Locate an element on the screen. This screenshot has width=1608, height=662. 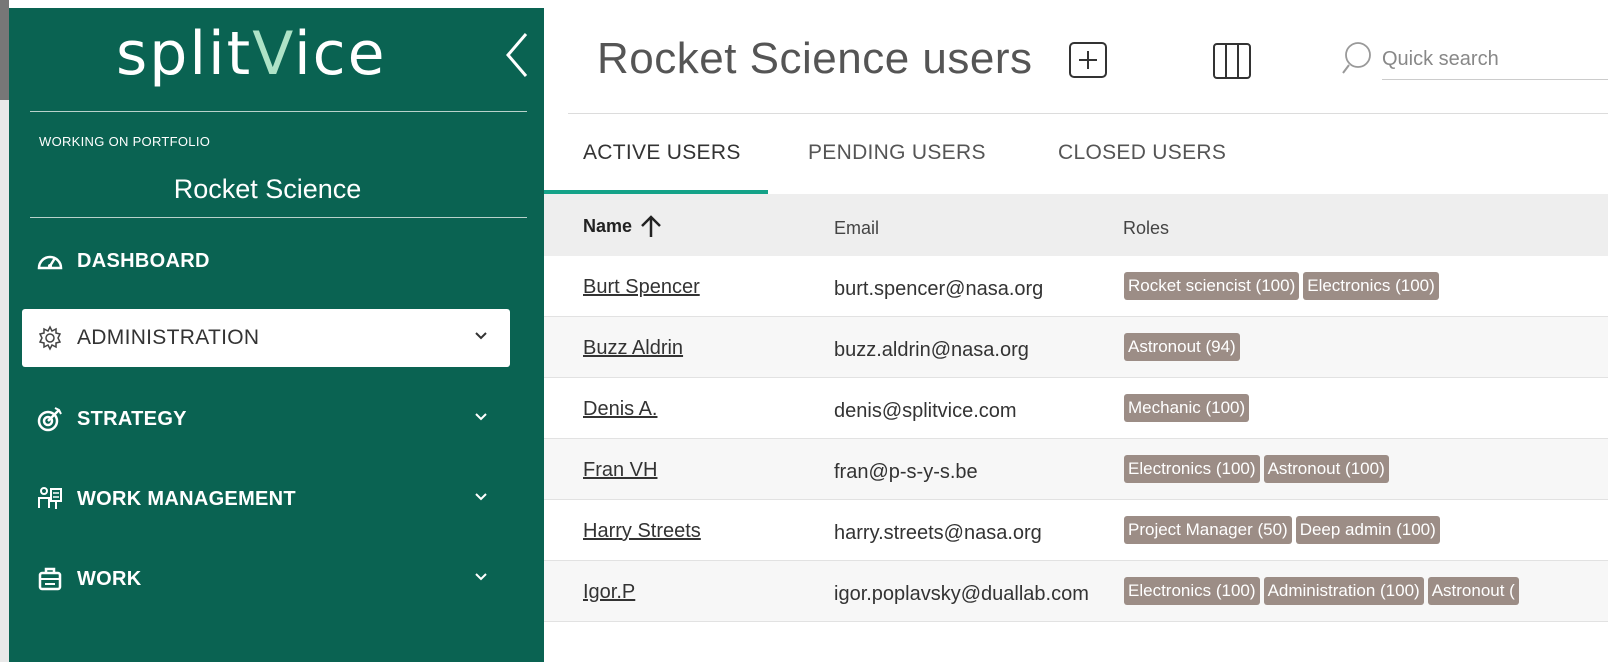
user-roles: Electronics (100) Astronout (100) is located at coordinates (1256, 469).